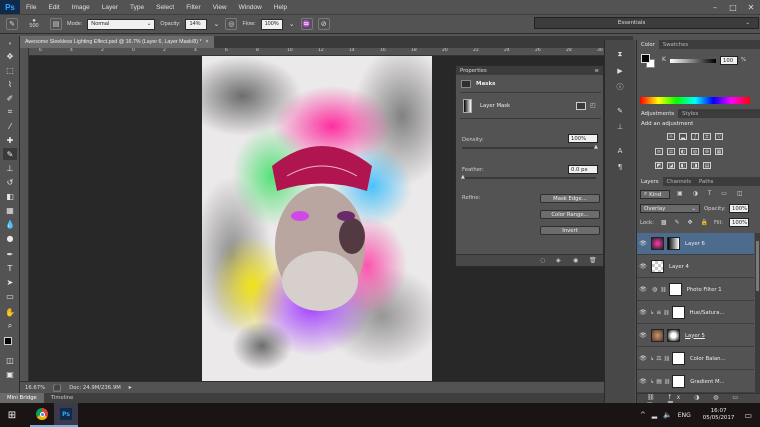 Image resolution: width=760 pixels, height=427 pixels. Describe the element at coordinates (10, 112) in the screenshot. I see `crop-tool-icon: ⌗` at that location.